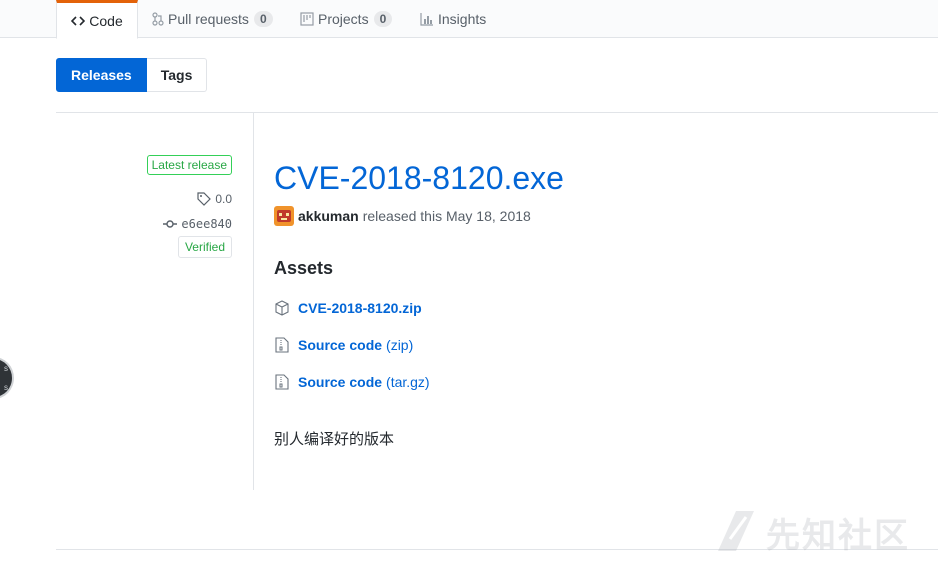 This screenshot has height=563, width=938. Describe the element at coordinates (838, 536) in the screenshot. I see `watermark-text: 先知社区` at that location.